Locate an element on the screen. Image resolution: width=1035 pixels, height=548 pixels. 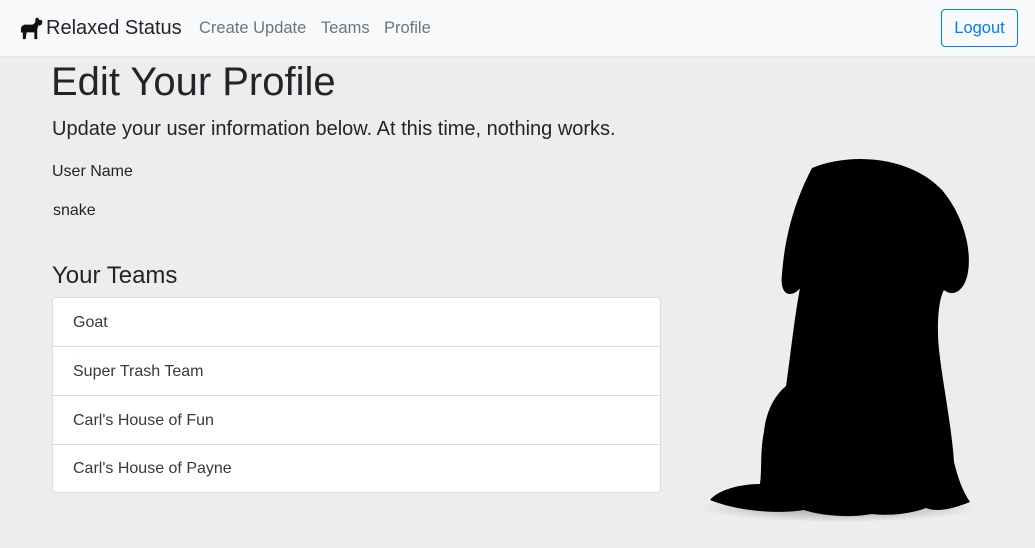
team-item-super-trash-team: Super Trash Team is located at coordinates (356, 371).